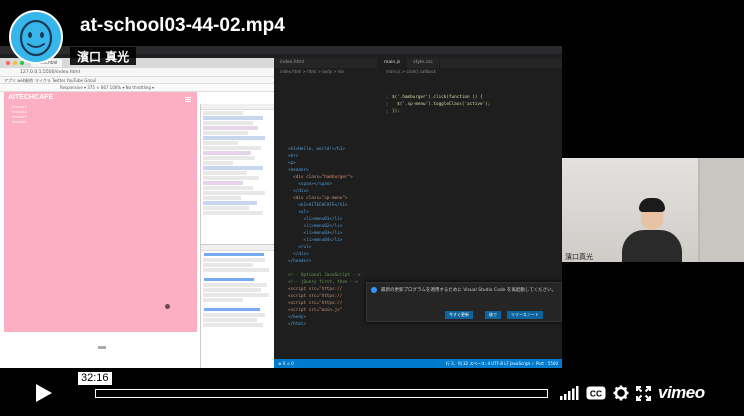  I want to click on code-line: $('.hamburger').click(function () {, so click(437, 97).